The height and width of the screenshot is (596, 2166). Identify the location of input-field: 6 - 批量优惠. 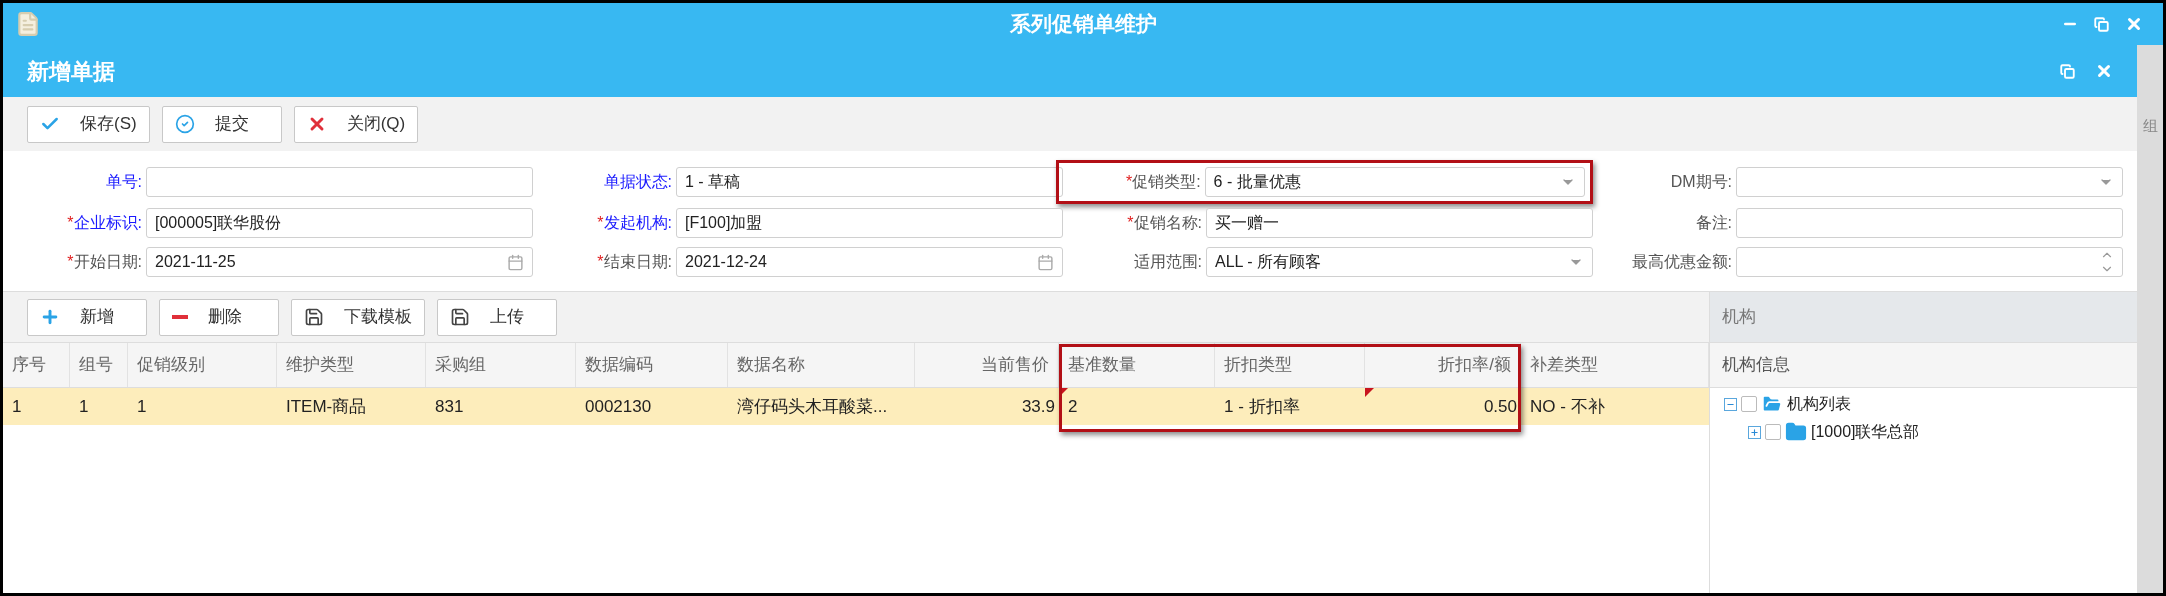
(1394, 182).